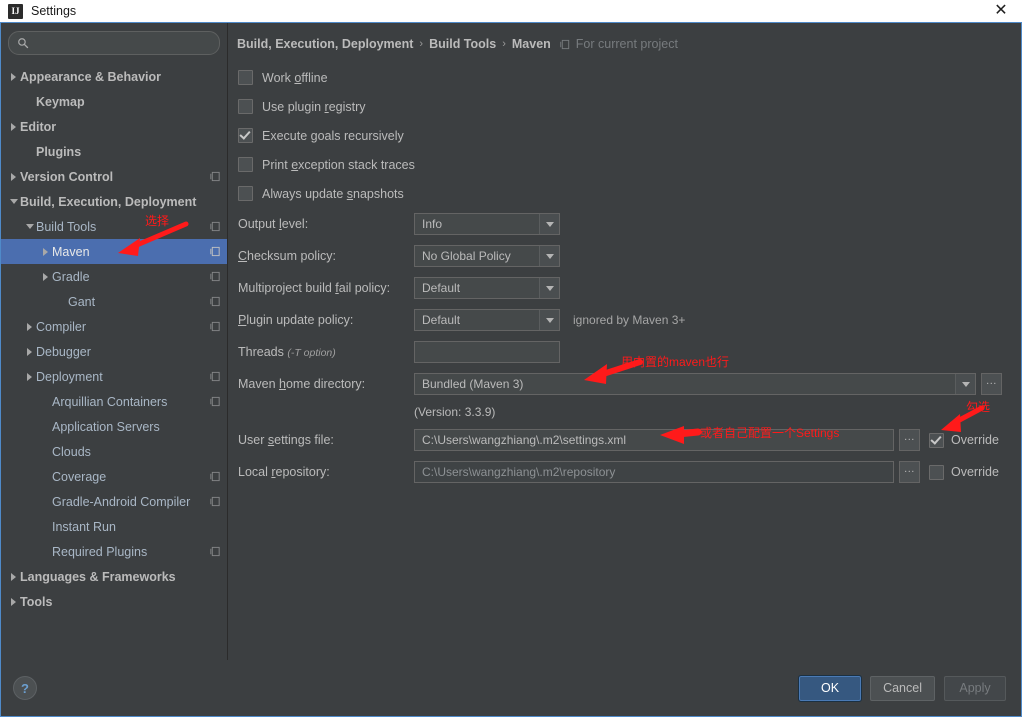 This screenshot has width=1022, height=717. I want to click on checkbox-box-print-exception-stack-traces, so click(245, 164).